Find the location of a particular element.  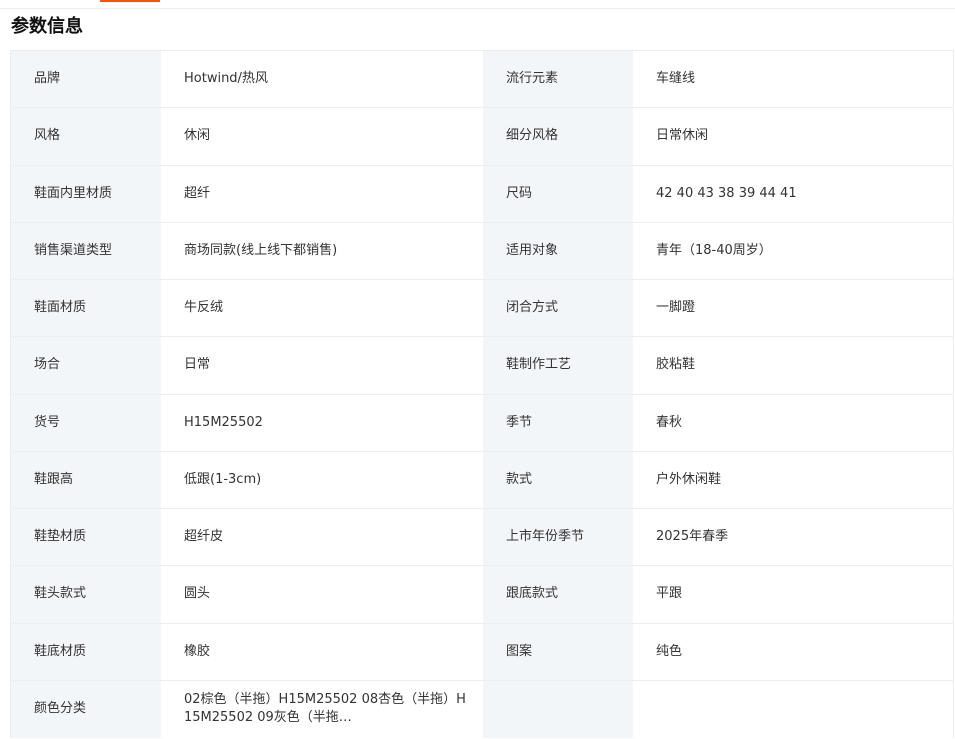

param-key: 颜色分类 is located at coordinates (86, 709).